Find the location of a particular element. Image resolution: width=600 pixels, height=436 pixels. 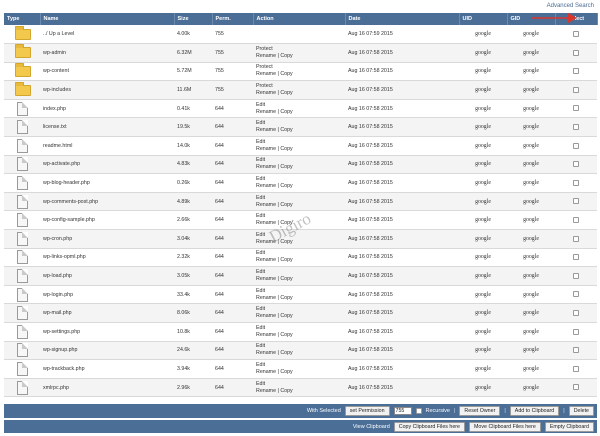

file-name: wp-cron.php is located at coordinates (107, 239).